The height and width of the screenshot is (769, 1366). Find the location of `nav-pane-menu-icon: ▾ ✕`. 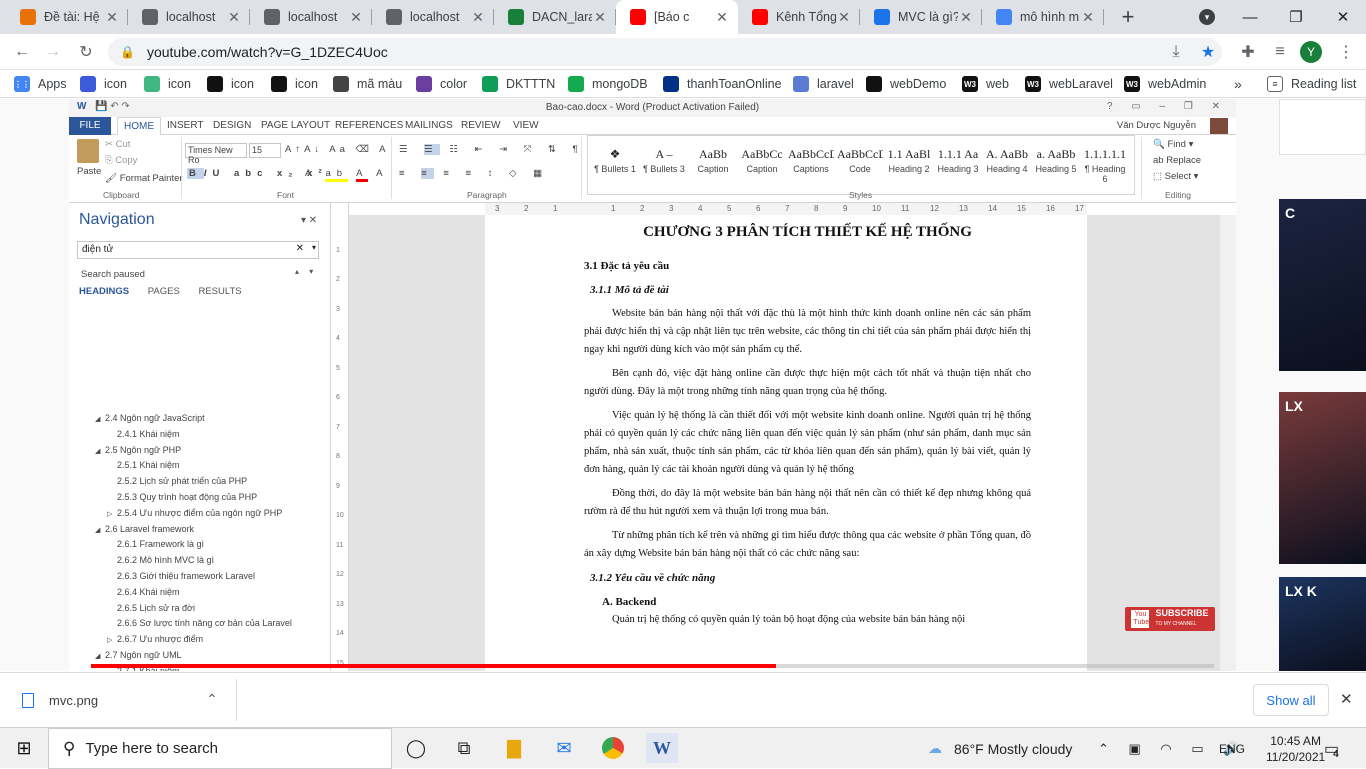

nav-pane-menu-icon: ▾ ✕ is located at coordinates (309, 220).